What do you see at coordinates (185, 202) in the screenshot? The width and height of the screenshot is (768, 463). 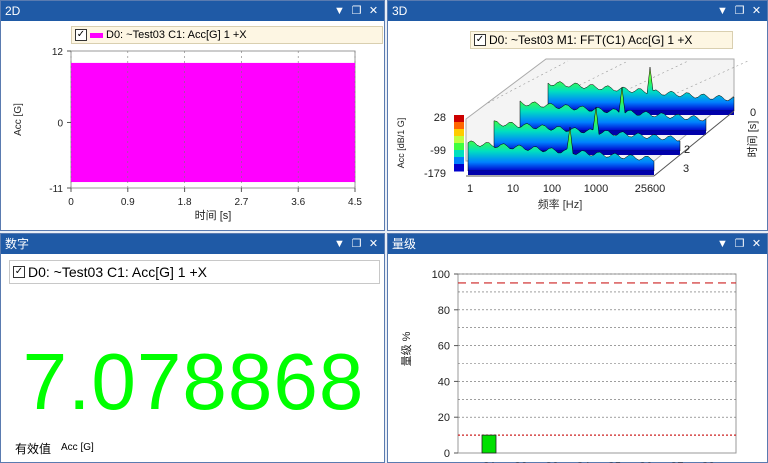 I see `x-tick-label: 1.8` at bounding box center [185, 202].